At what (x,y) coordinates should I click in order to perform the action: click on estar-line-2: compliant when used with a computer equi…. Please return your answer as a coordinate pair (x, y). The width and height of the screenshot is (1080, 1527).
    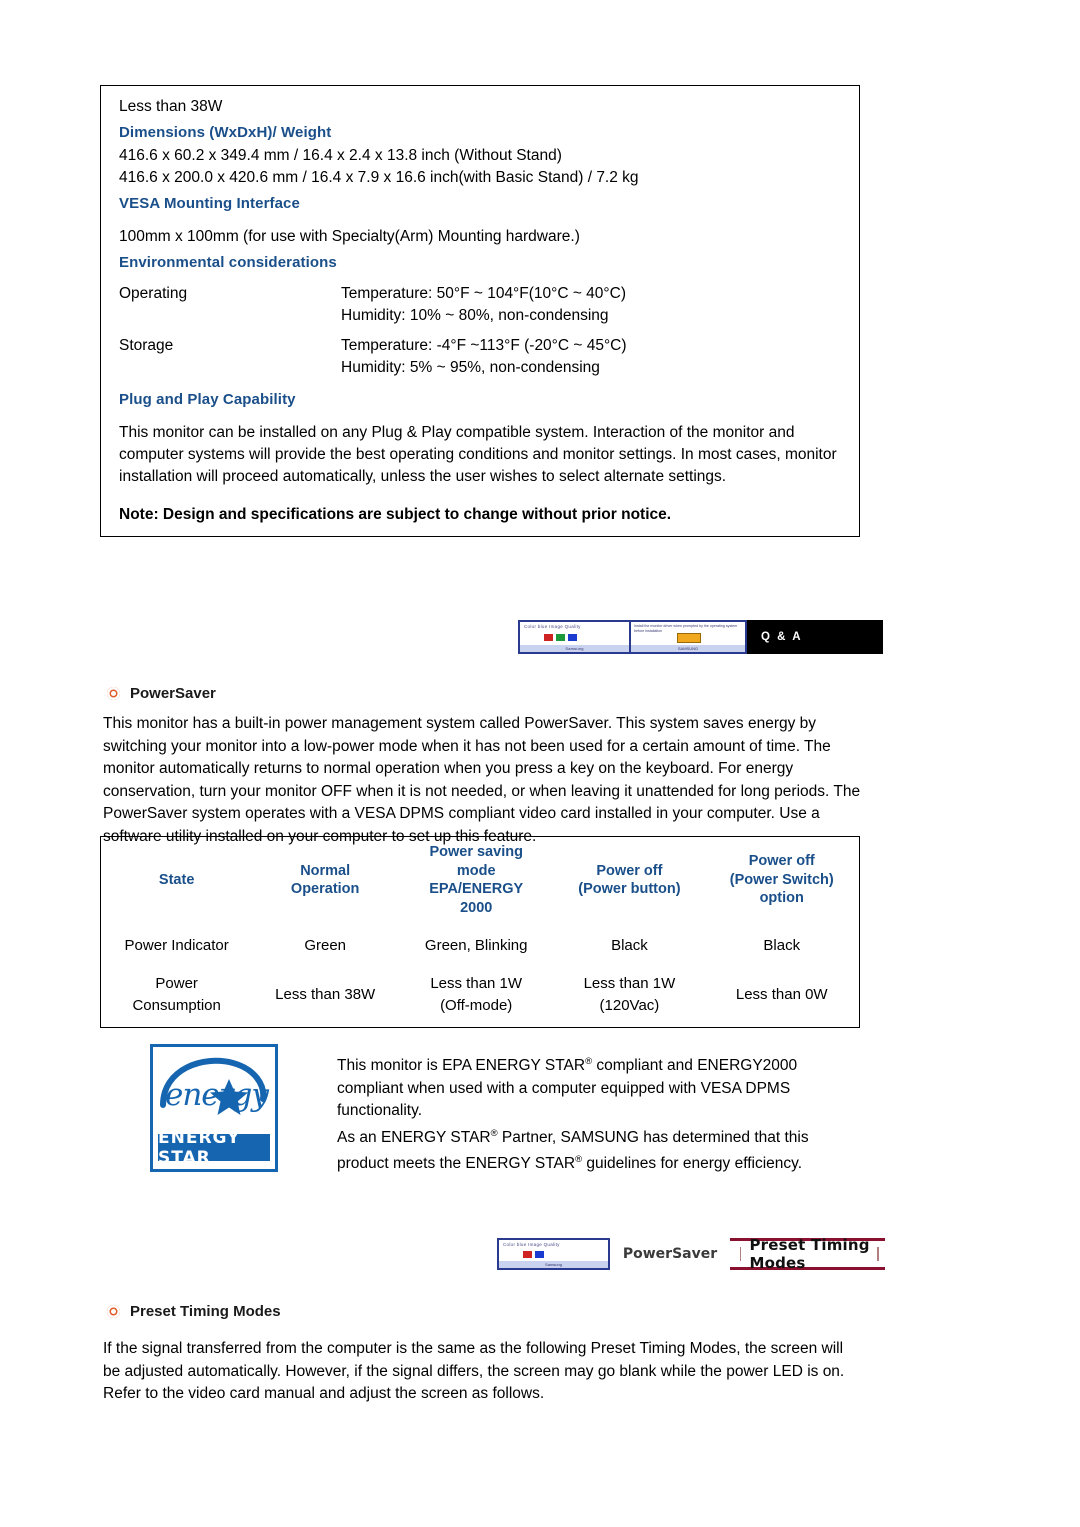
    Looking at the image, I should click on (564, 1088).